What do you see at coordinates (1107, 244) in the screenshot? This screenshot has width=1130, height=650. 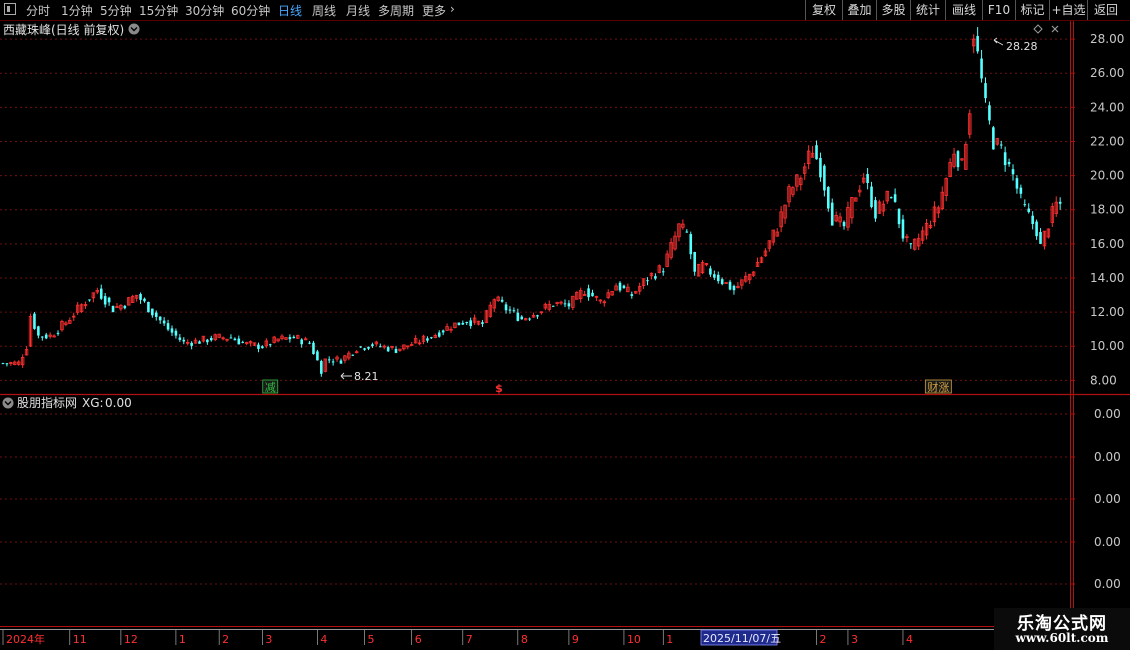 I see `price-tick-label: 16.00` at bounding box center [1107, 244].